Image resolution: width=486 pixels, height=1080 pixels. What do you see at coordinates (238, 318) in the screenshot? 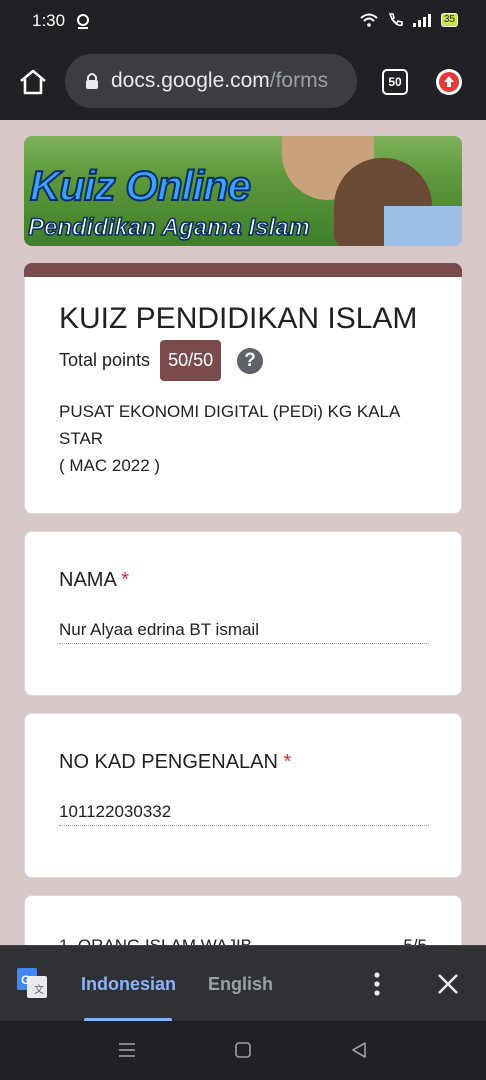
I see `form-title: KUIZ PENDIDIKAN ISLAM` at bounding box center [238, 318].